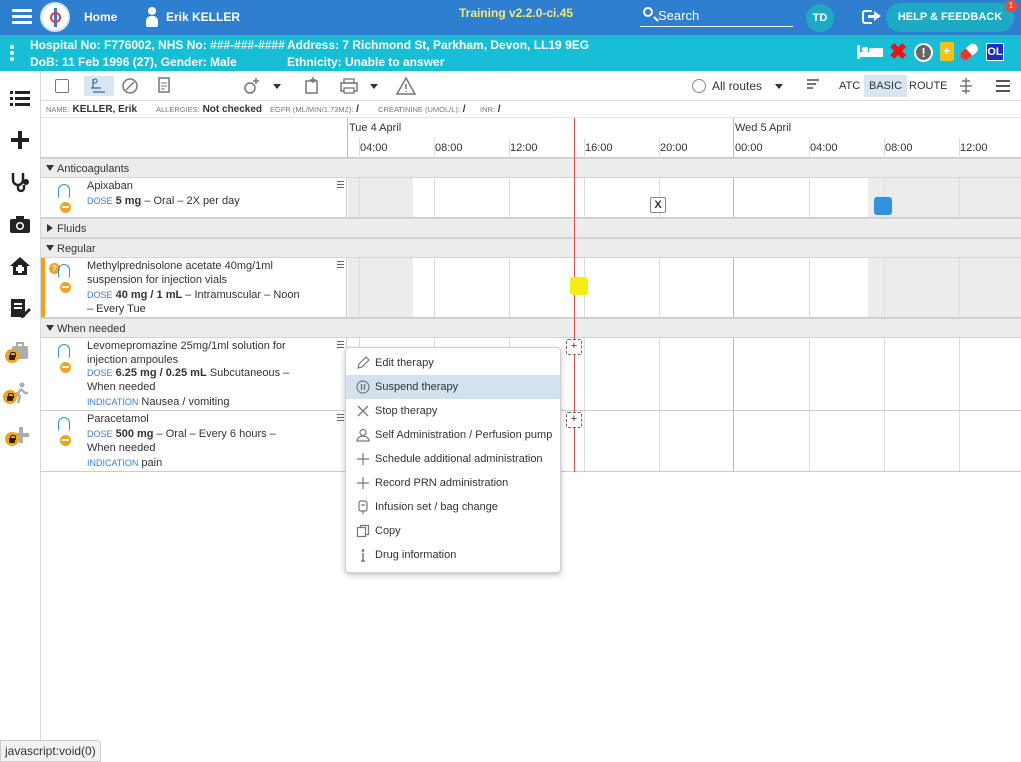  What do you see at coordinates (737, 86) in the screenshot?
I see `routes-select: All routes` at bounding box center [737, 86].